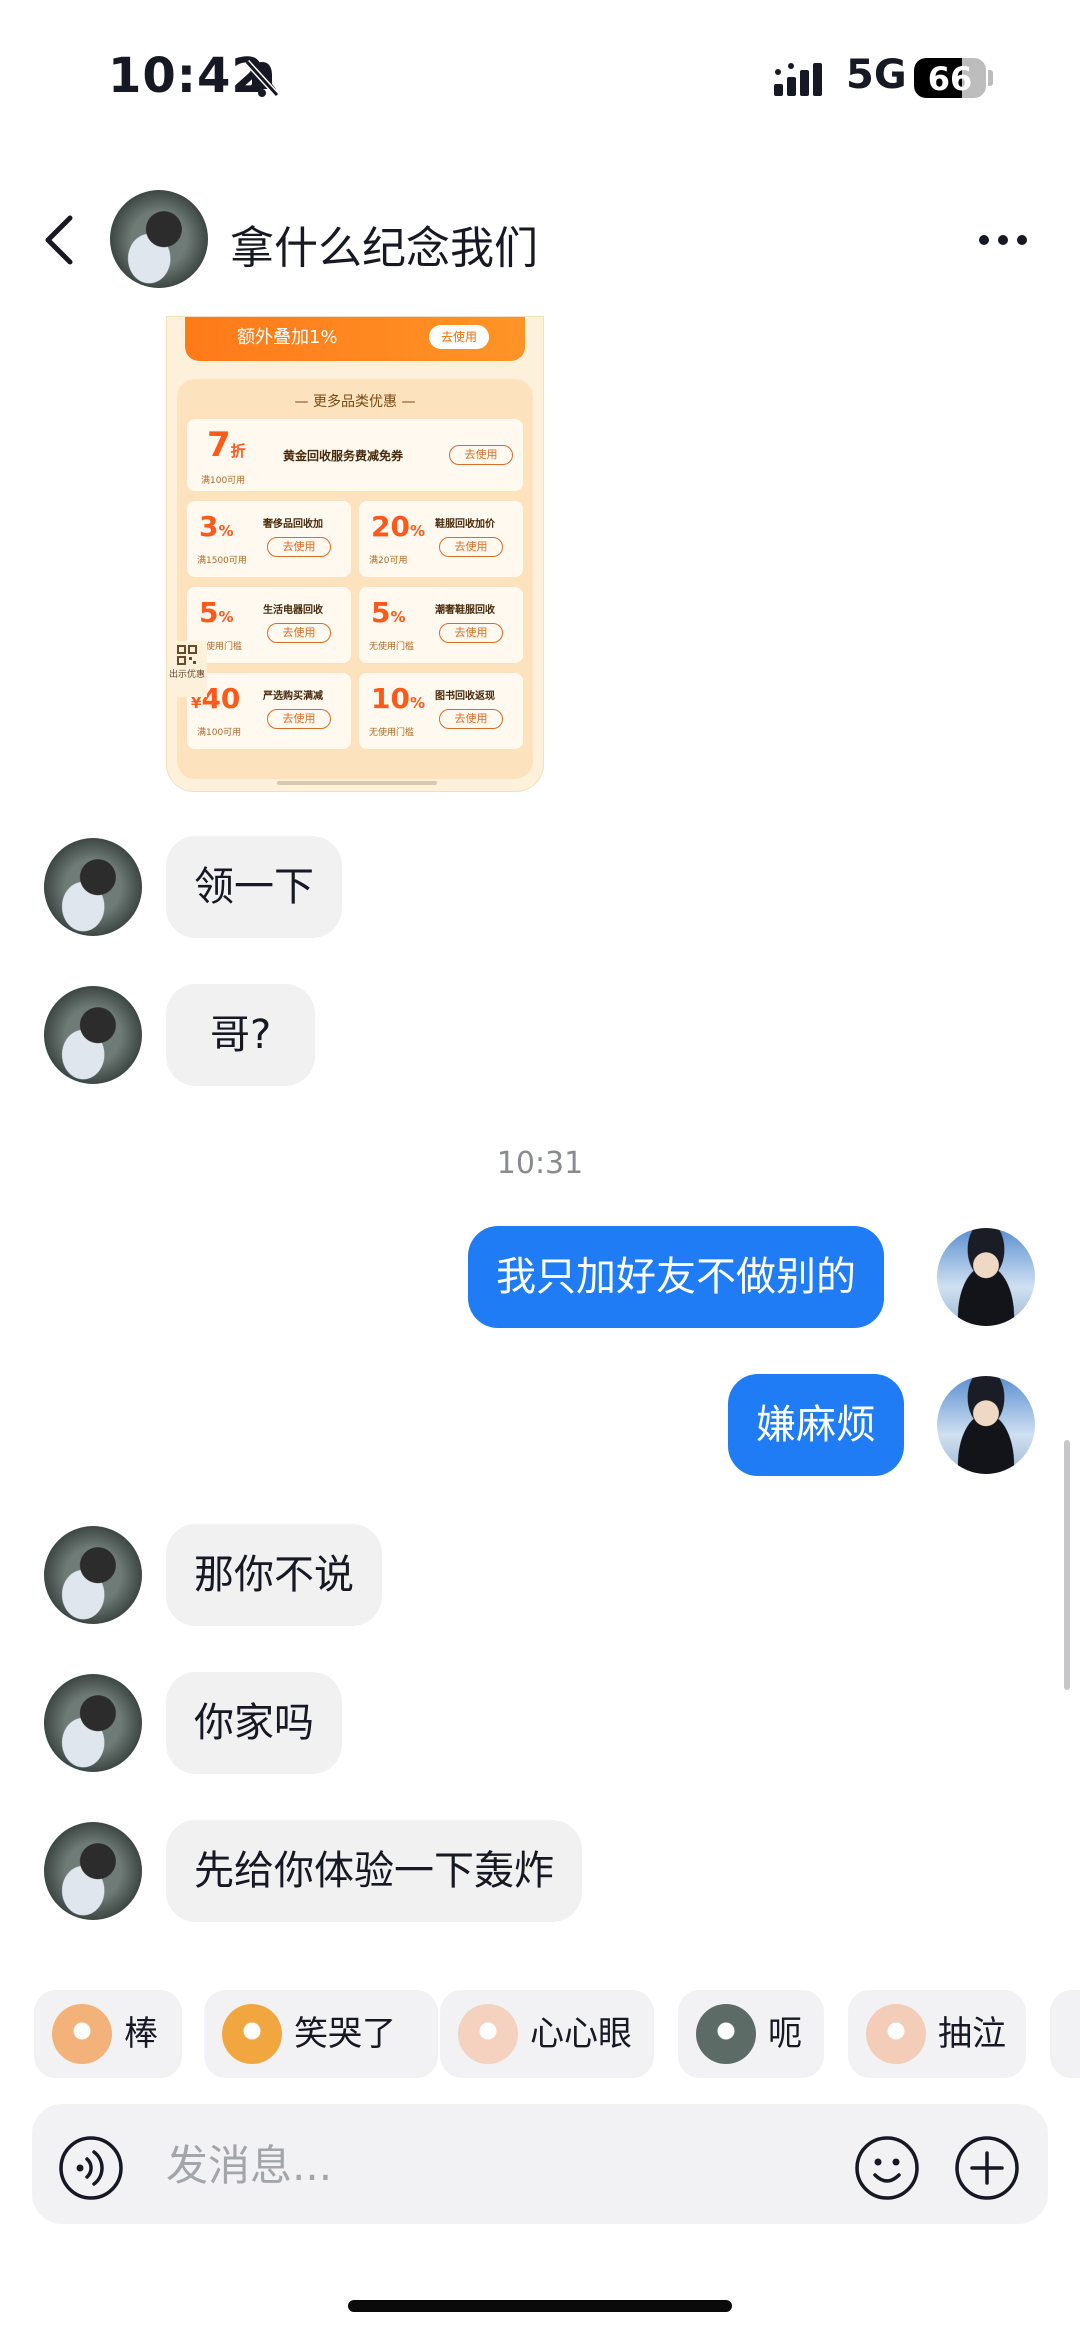 The height and width of the screenshot is (2341, 1080). Describe the element at coordinates (222, 561) in the screenshot. I see `coupon-sub: 满1500可用` at that location.